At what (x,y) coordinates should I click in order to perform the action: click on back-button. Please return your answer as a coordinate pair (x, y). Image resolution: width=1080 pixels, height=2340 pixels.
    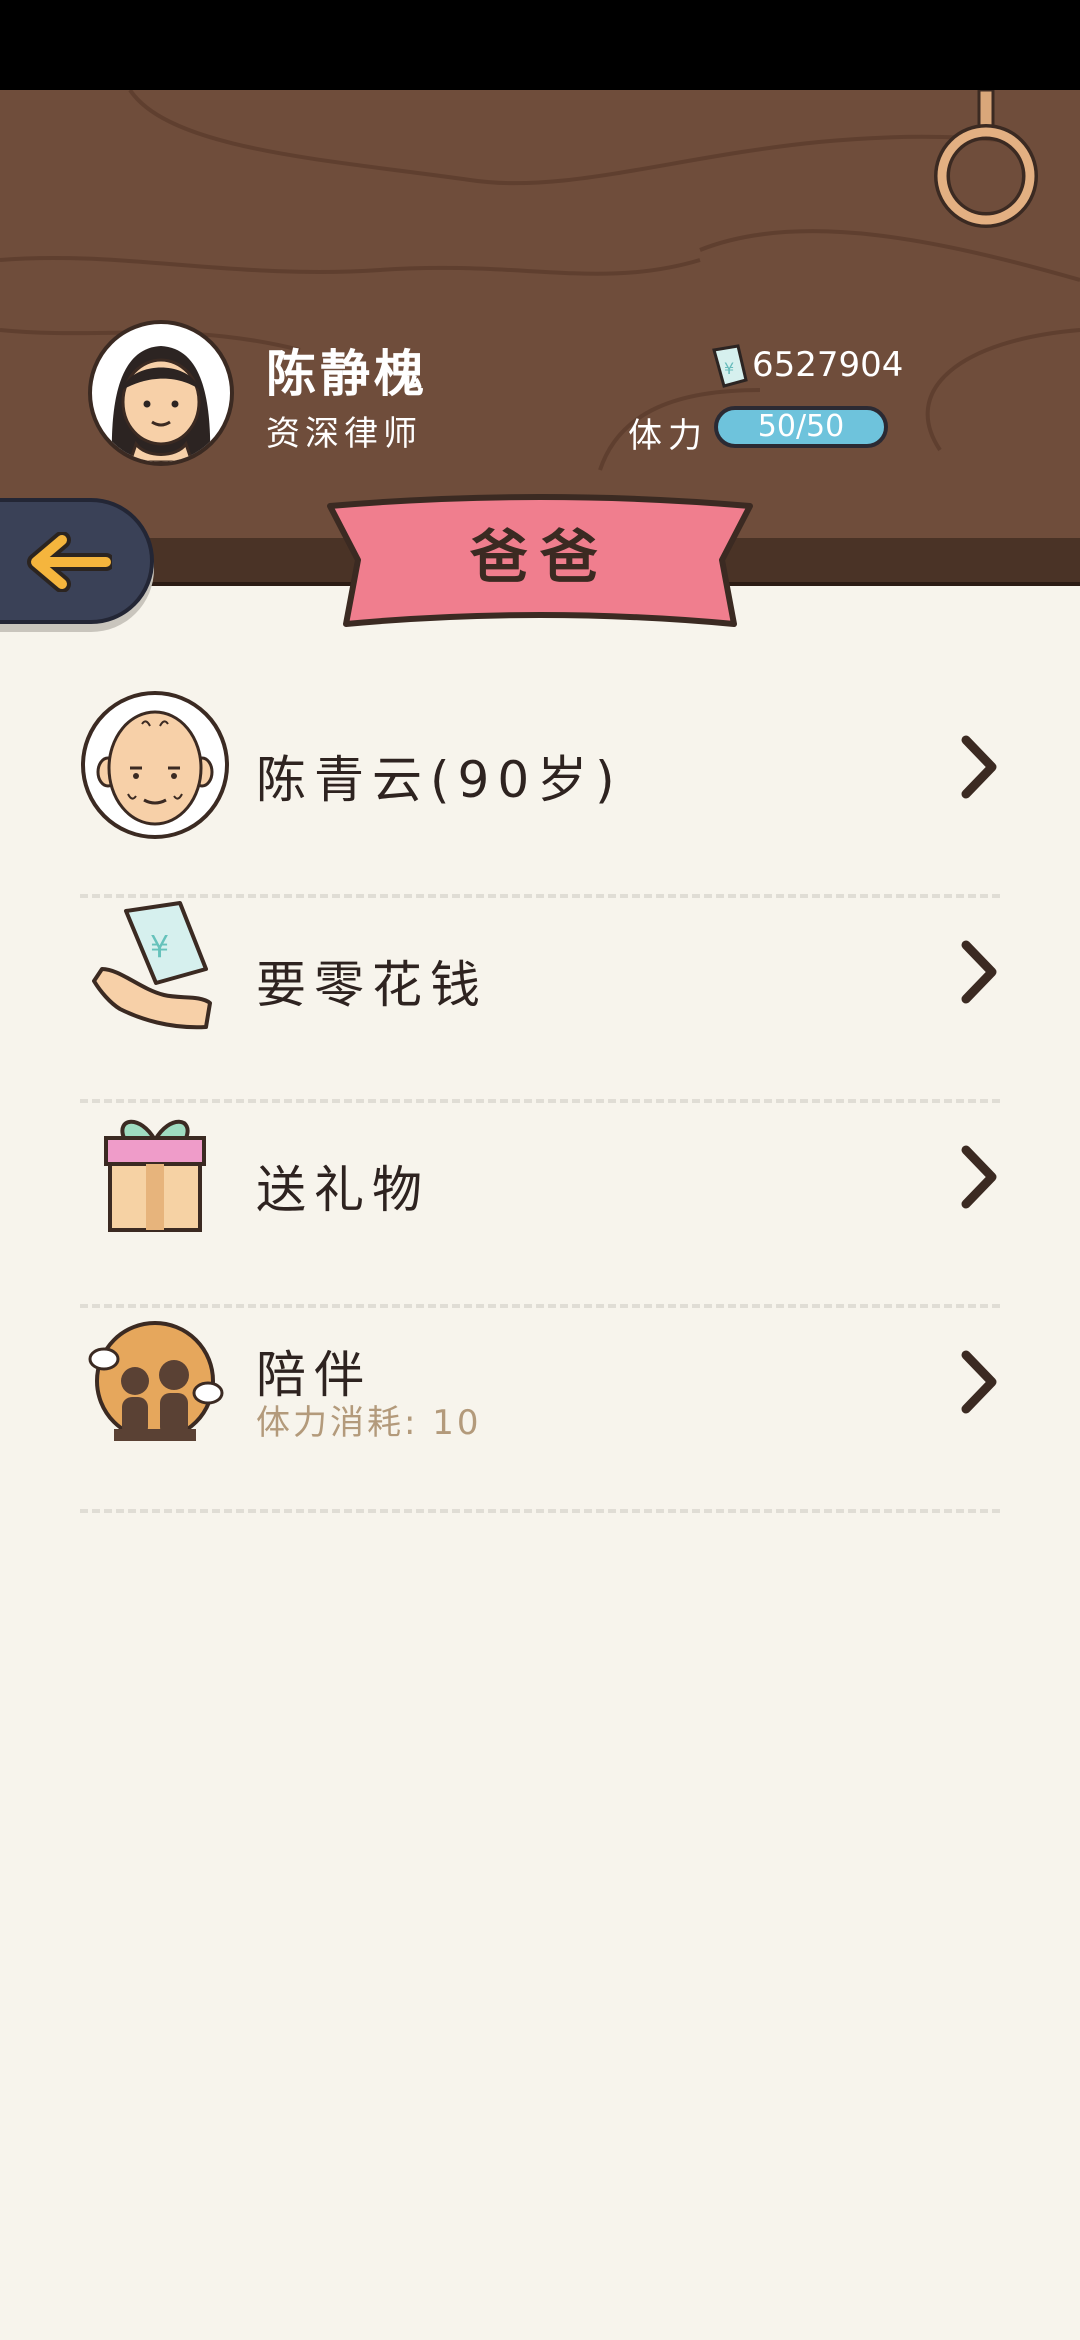
    Looking at the image, I should click on (77, 561).